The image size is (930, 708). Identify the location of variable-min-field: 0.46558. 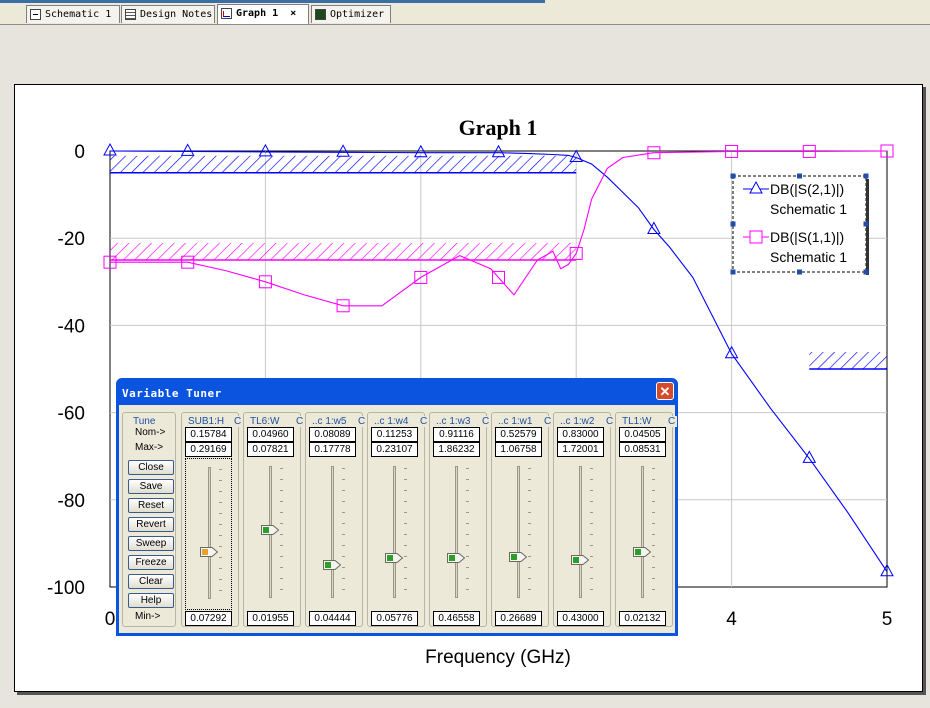
(456, 618).